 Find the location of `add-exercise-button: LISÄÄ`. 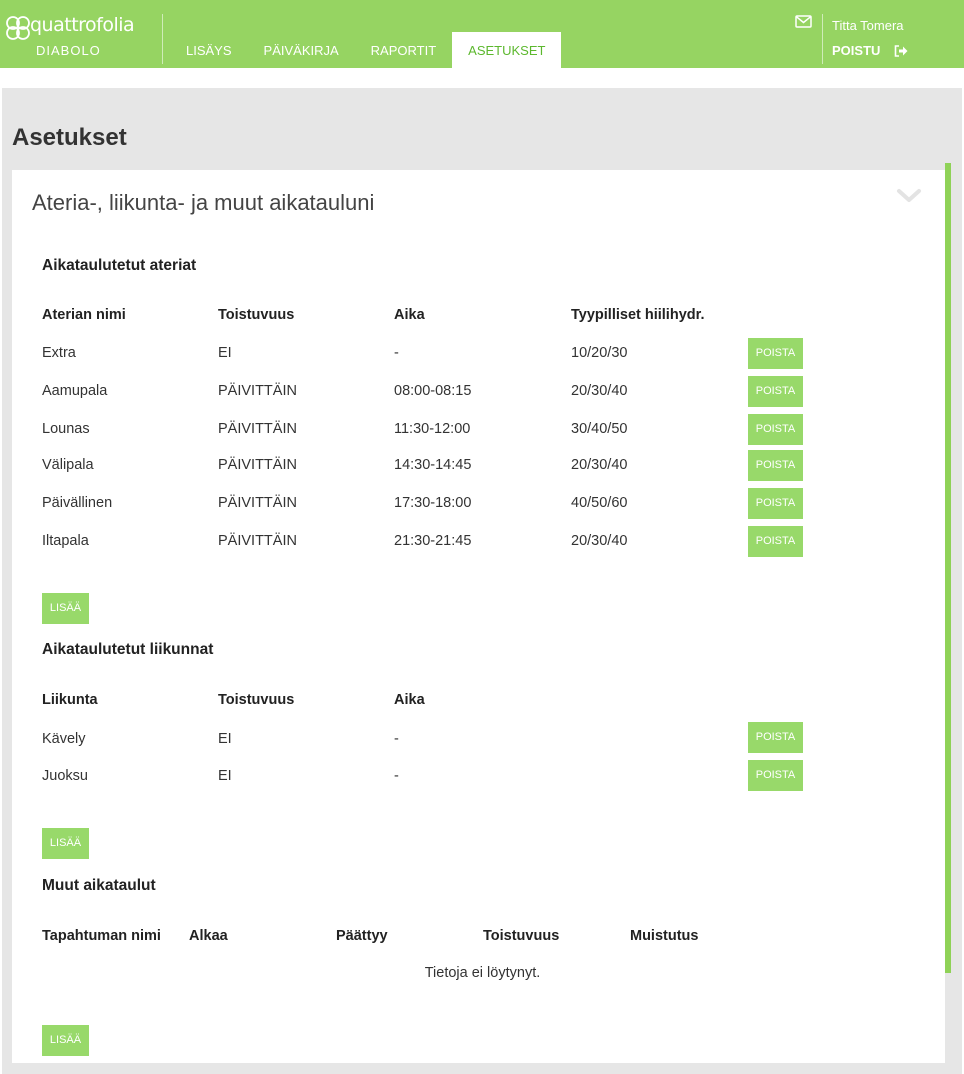

add-exercise-button: LISÄÄ is located at coordinates (65, 843).